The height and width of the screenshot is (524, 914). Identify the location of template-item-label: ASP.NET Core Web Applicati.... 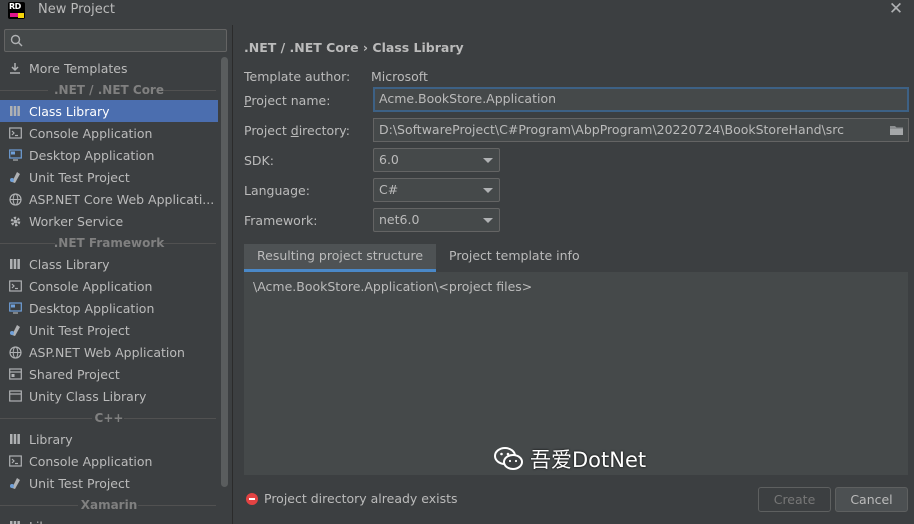
(122, 199).